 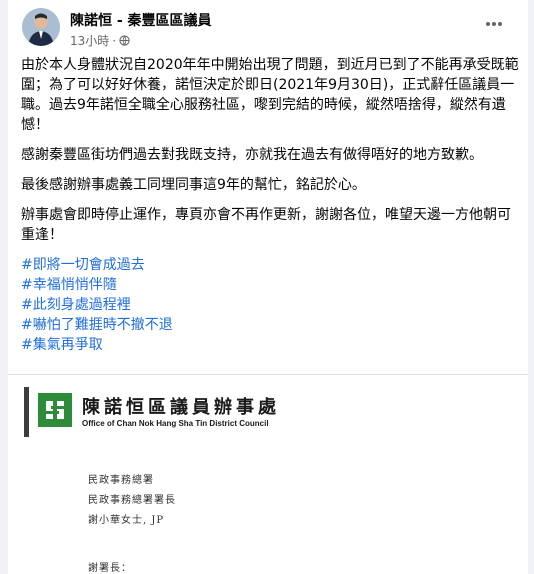 What do you see at coordinates (494, 24) in the screenshot?
I see `more-options-icon` at bounding box center [494, 24].